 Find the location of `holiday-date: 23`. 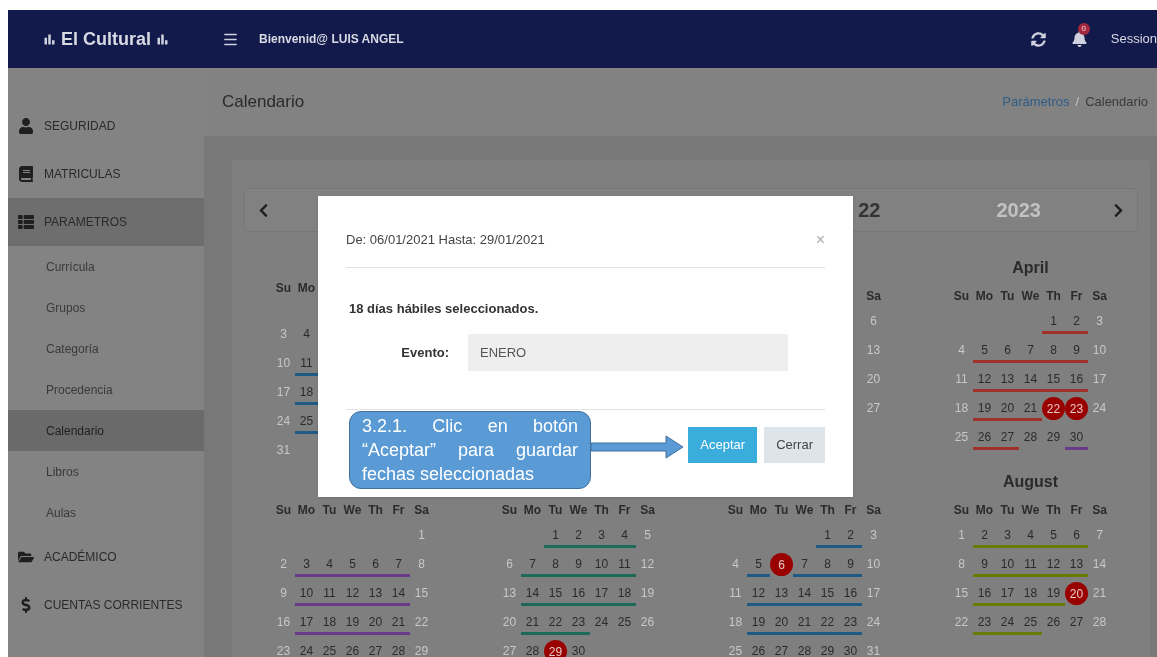

holiday-date: 23 is located at coordinates (1076, 408).